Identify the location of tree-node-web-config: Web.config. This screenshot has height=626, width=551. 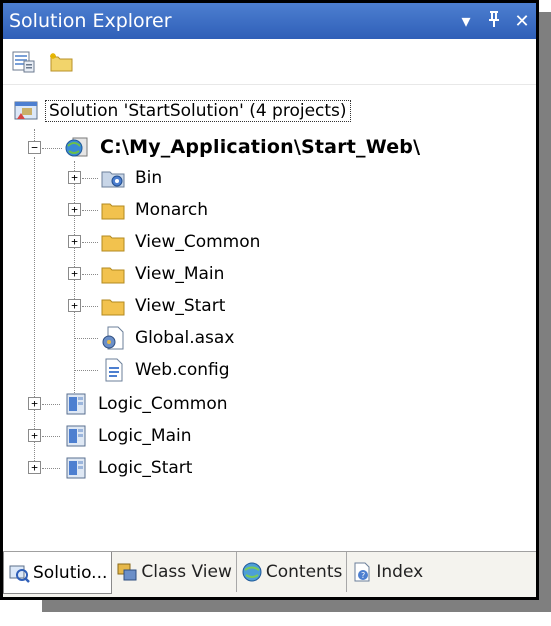
(166, 370).